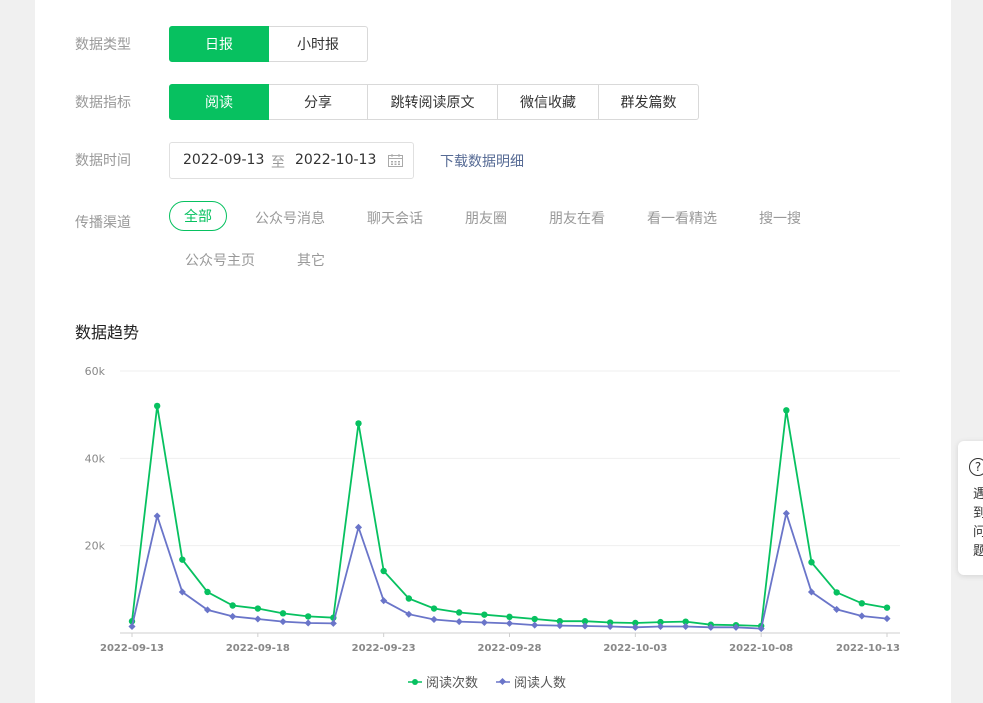 This screenshot has height=703, width=983. Describe the element at coordinates (487, 681) in the screenshot. I see `chart-legend: 阅读次数 阅读人数` at that location.